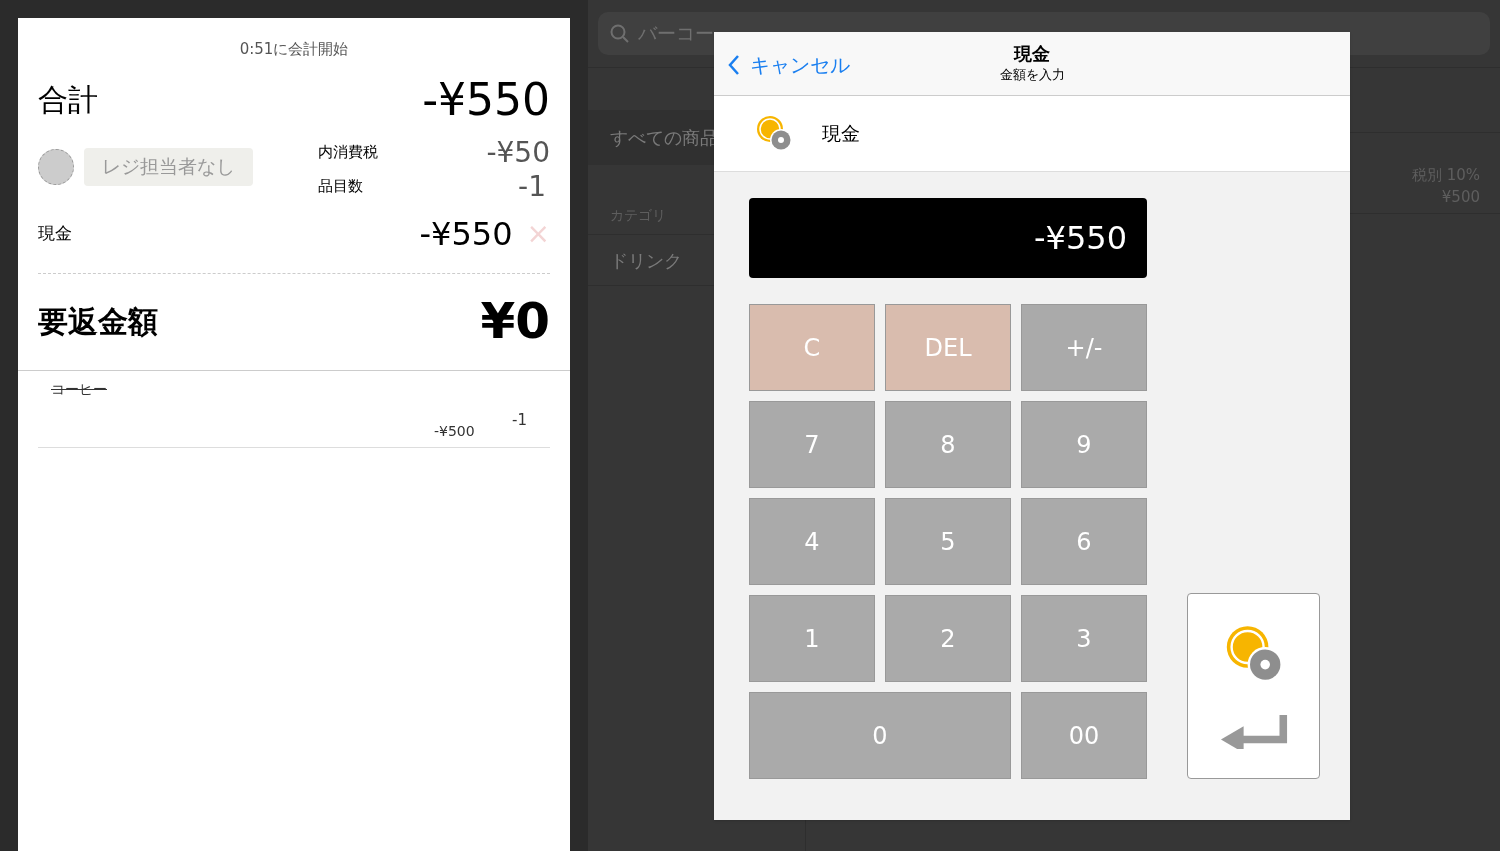  Describe the element at coordinates (519, 420) in the screenshot. I see `item-quantity: -1` at that location.